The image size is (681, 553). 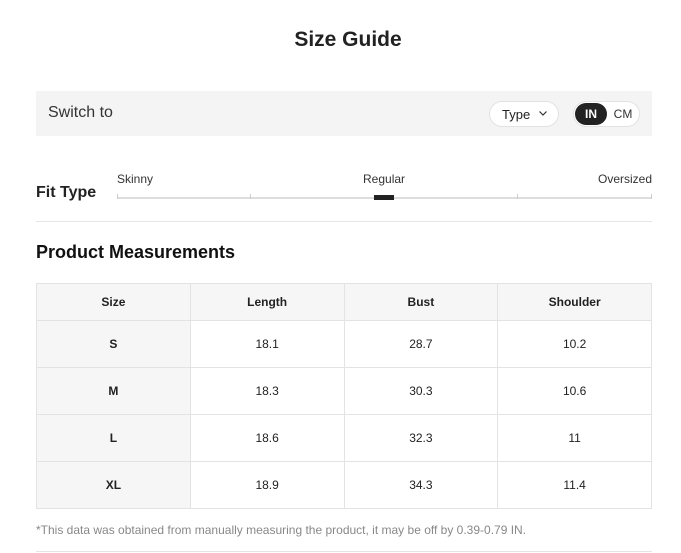 I want to click on length-cell: 18.9, so click(x=267, y=485).